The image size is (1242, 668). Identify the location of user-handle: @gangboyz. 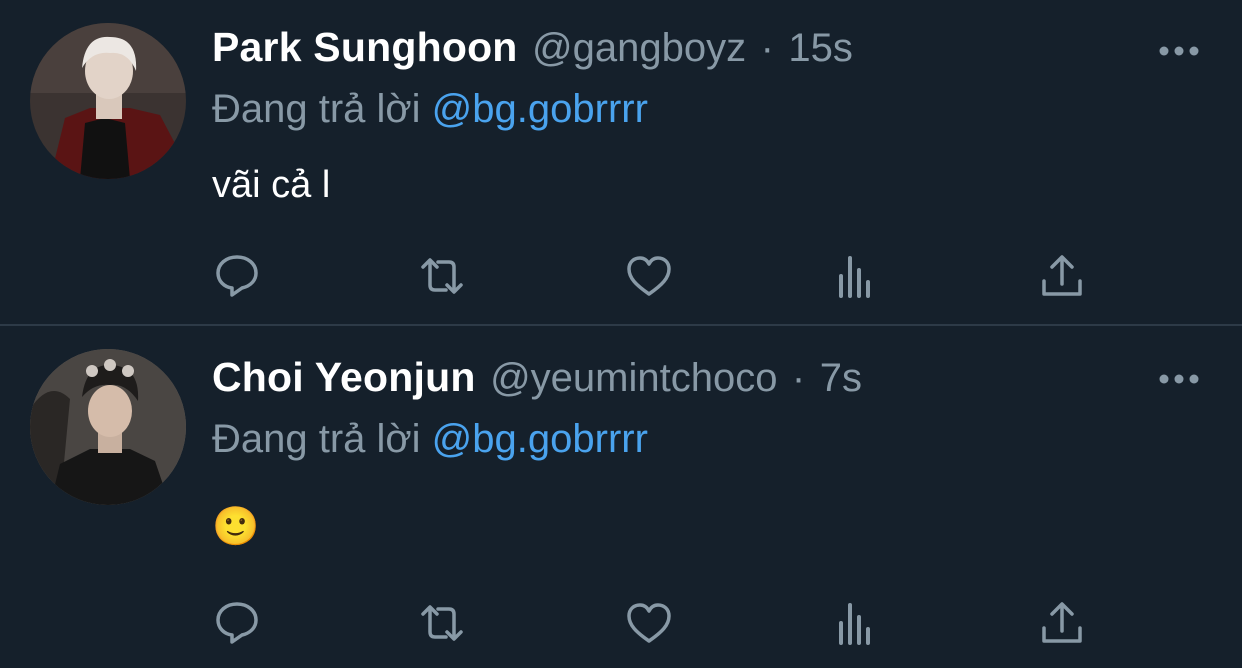
(639, 48).